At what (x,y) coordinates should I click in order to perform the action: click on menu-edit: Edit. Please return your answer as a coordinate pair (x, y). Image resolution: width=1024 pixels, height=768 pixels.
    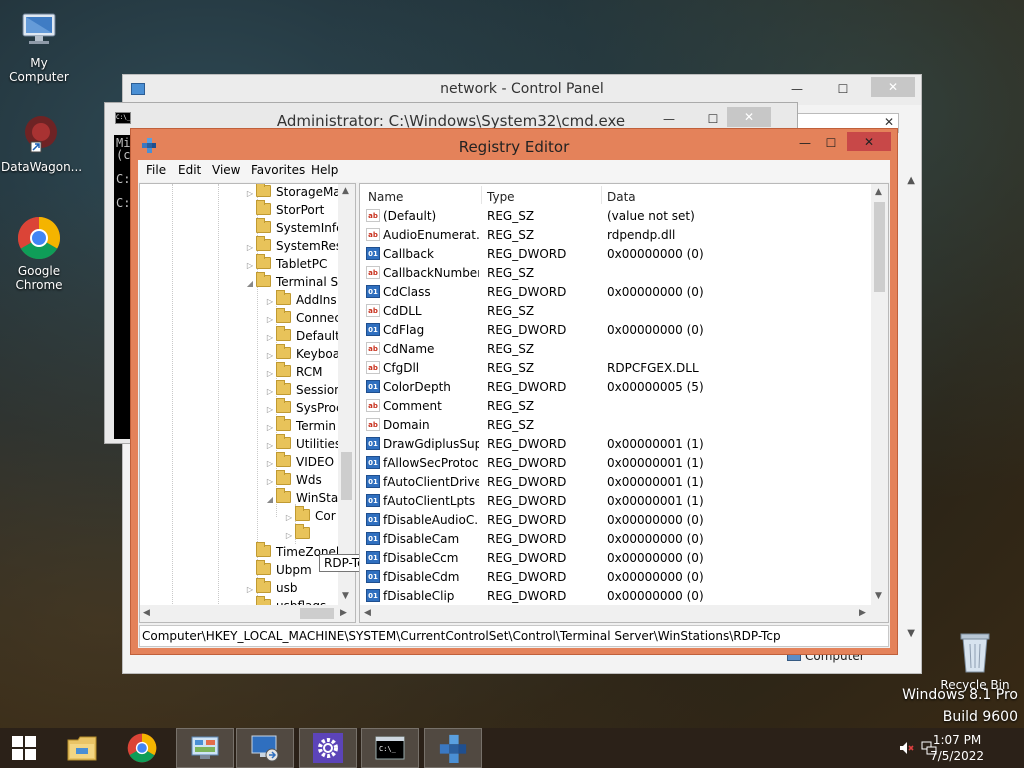
    Looking at the image, I should click on (189, 170).